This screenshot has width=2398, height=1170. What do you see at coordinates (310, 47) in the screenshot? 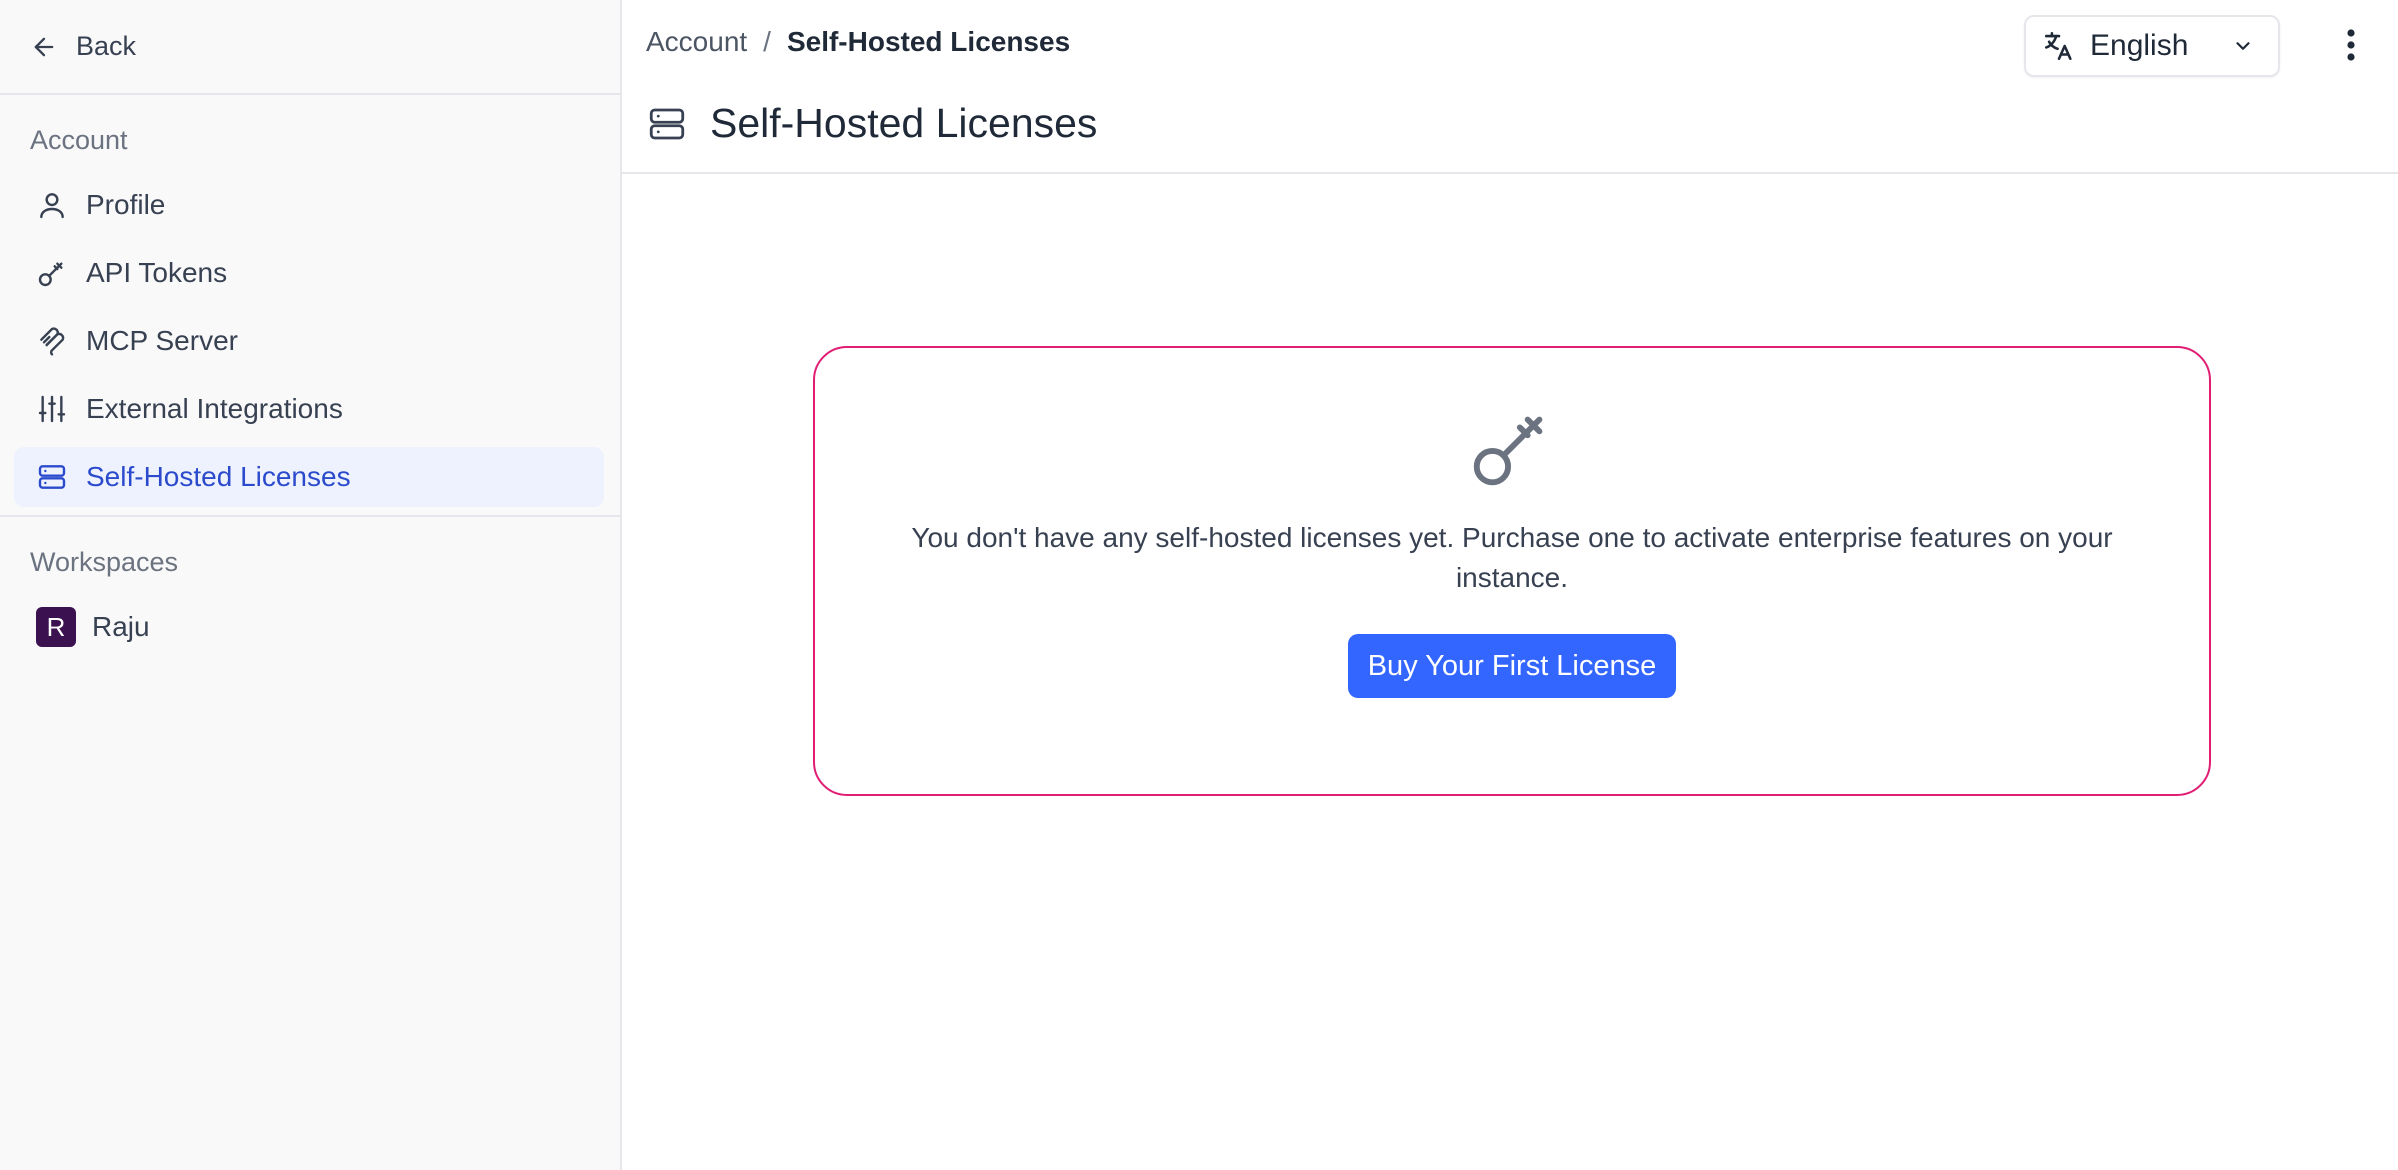
I see `back-button: Back` at bounding box center [310, 47].